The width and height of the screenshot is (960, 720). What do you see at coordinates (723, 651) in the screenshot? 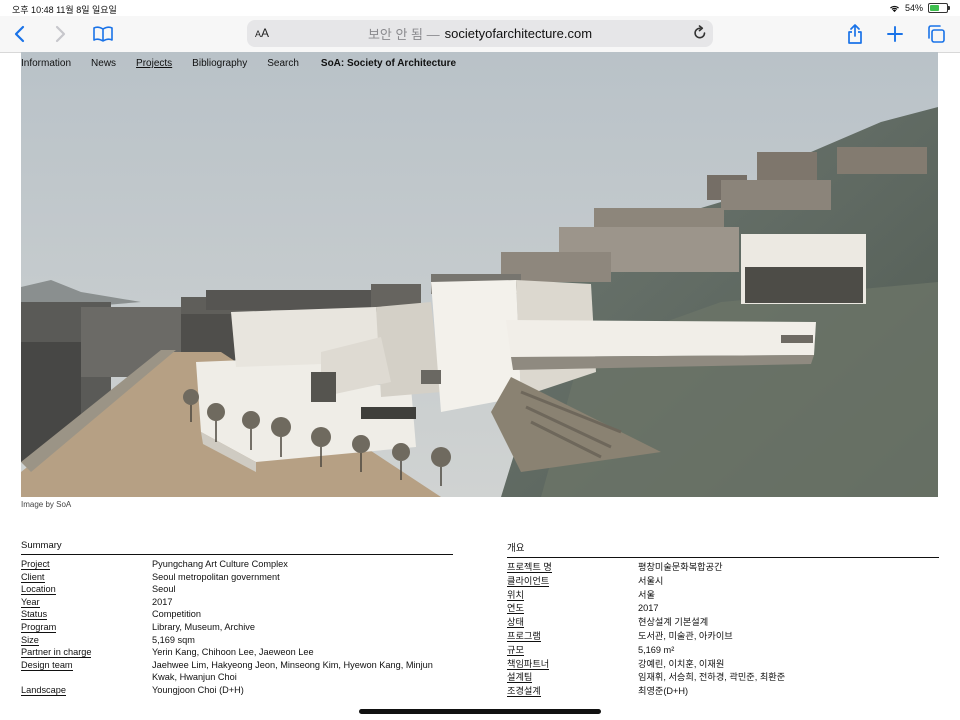
I see `table-row: 규모 5,169 m²` at bounding box center [723, 651].